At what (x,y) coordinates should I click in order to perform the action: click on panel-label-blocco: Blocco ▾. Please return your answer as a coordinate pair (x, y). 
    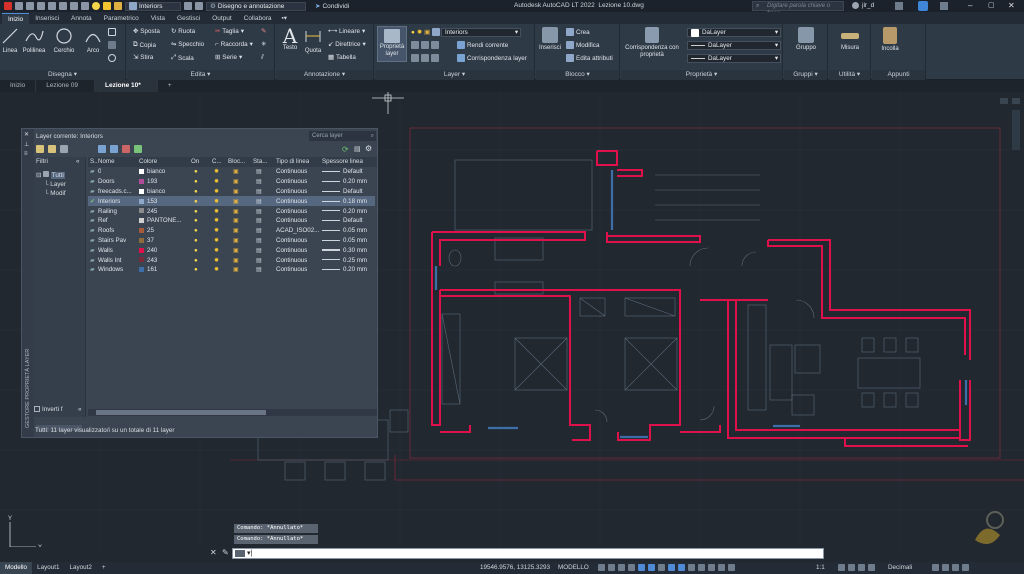
    Looking at the image, I should click on (577, 75).